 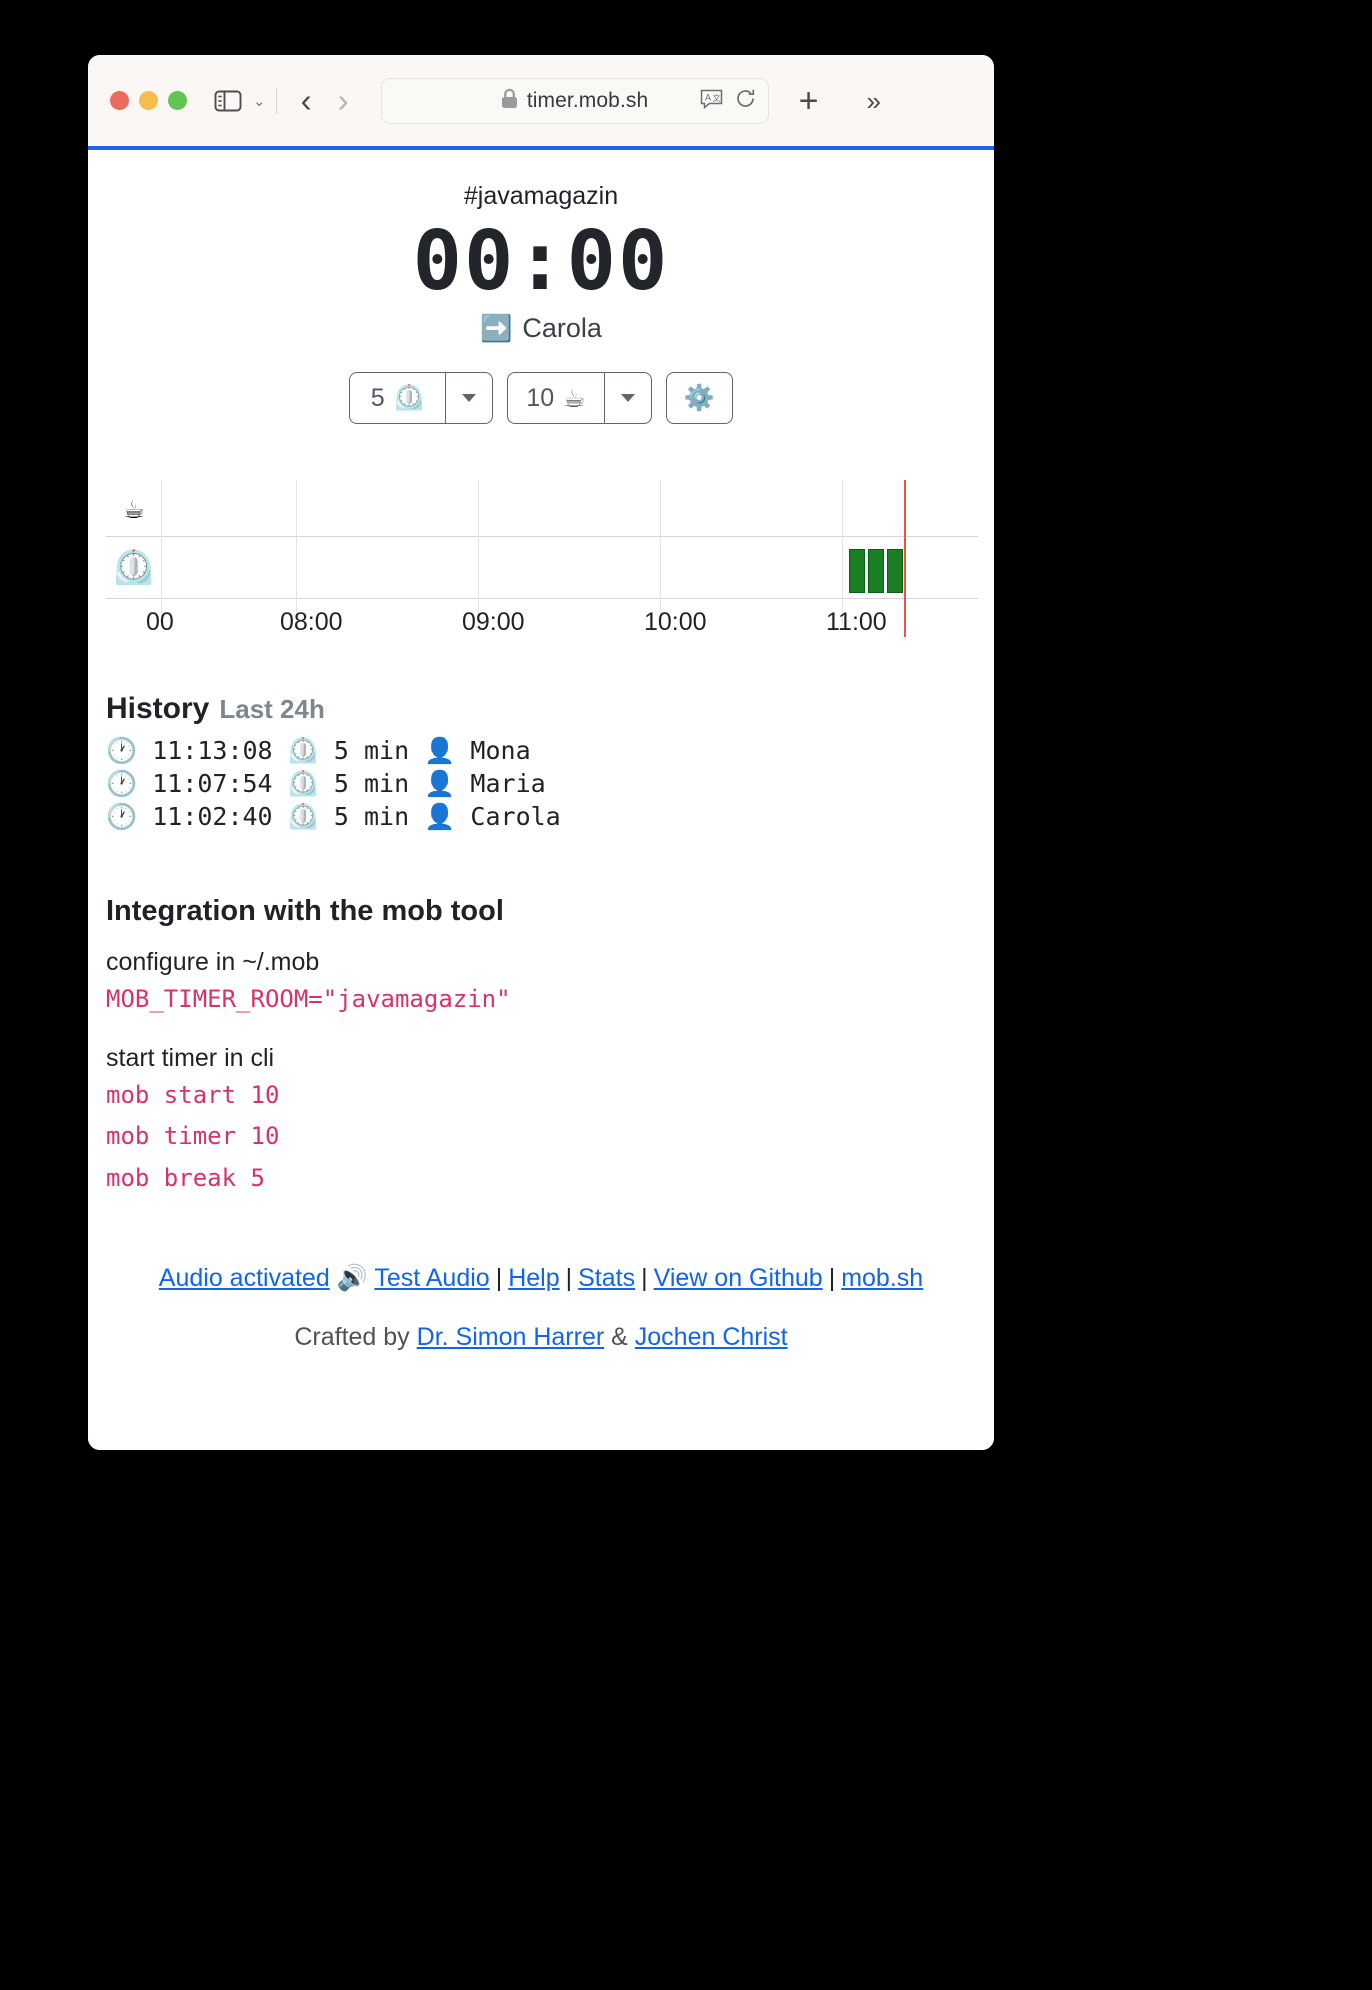 I want to click on start-timer-button: 5 ⏲️, so click(x=397, y=398).